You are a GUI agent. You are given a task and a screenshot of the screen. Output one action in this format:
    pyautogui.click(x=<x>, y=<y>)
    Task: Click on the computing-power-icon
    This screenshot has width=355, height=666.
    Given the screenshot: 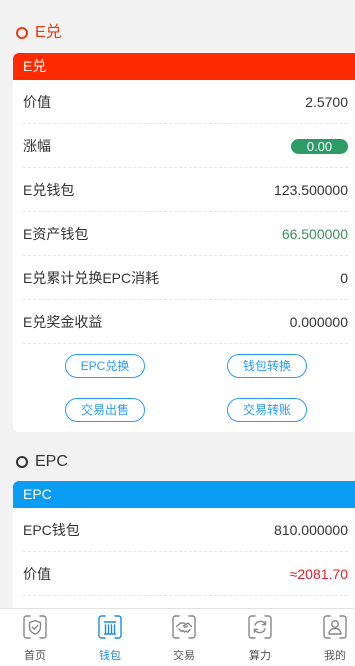 What is the action you would take?
    pyautogui.click(x=260, y=627)
    